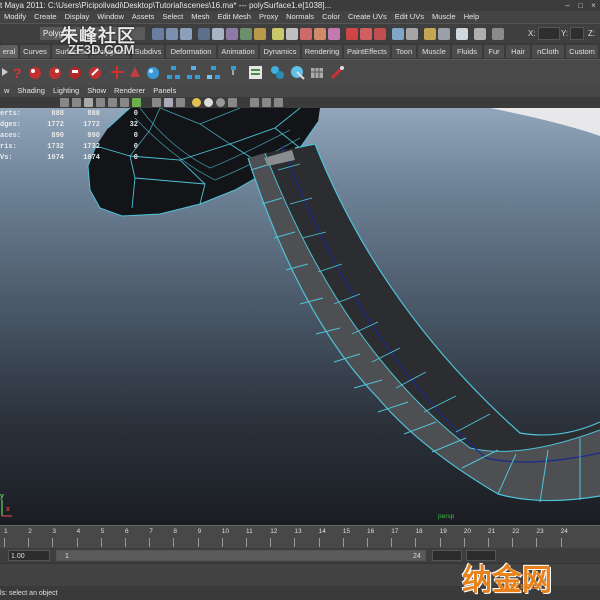  Describe the element at coordinates (191, 51) in the screenshot. I see `tab-deformation: Deformation` at that location.